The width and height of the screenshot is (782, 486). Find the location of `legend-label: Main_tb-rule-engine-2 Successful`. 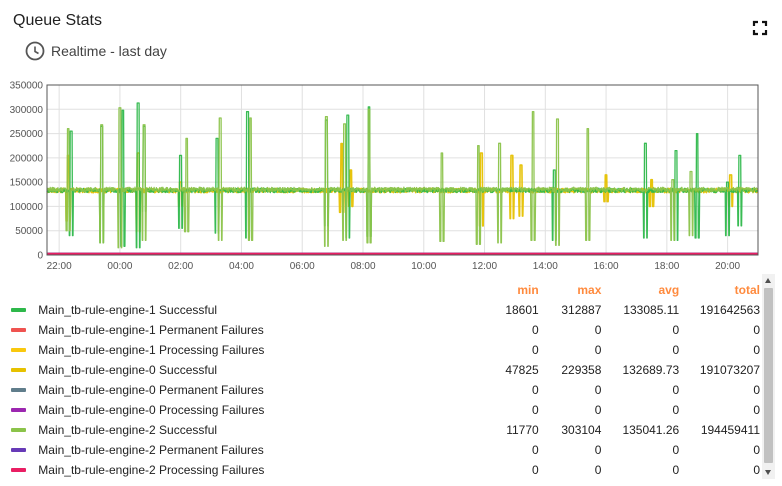

legend-label: Main_tb-rule-engine-2 Successful is located at coordinates (128, 430).